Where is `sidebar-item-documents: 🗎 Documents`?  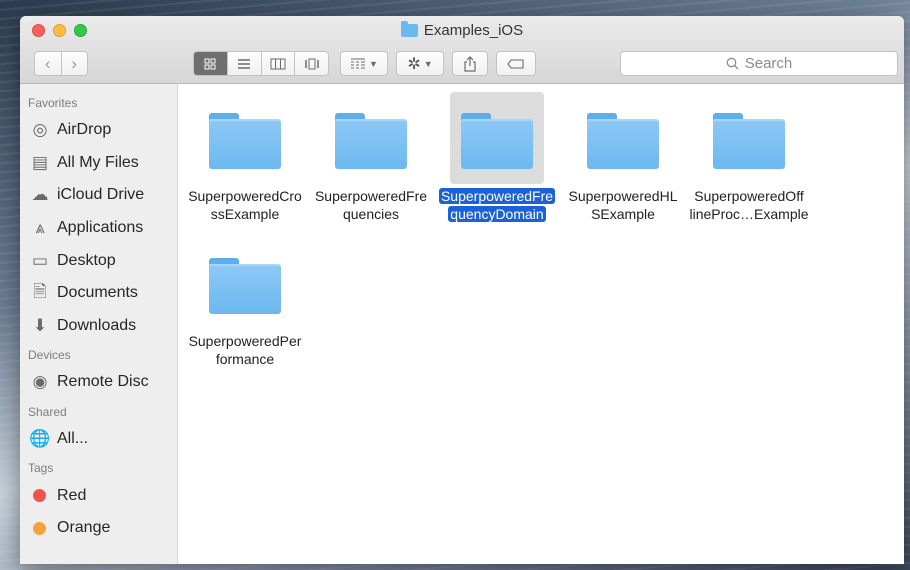 sidebar-item-documents: 🗎 Documents is located at coordinates (98, 293).